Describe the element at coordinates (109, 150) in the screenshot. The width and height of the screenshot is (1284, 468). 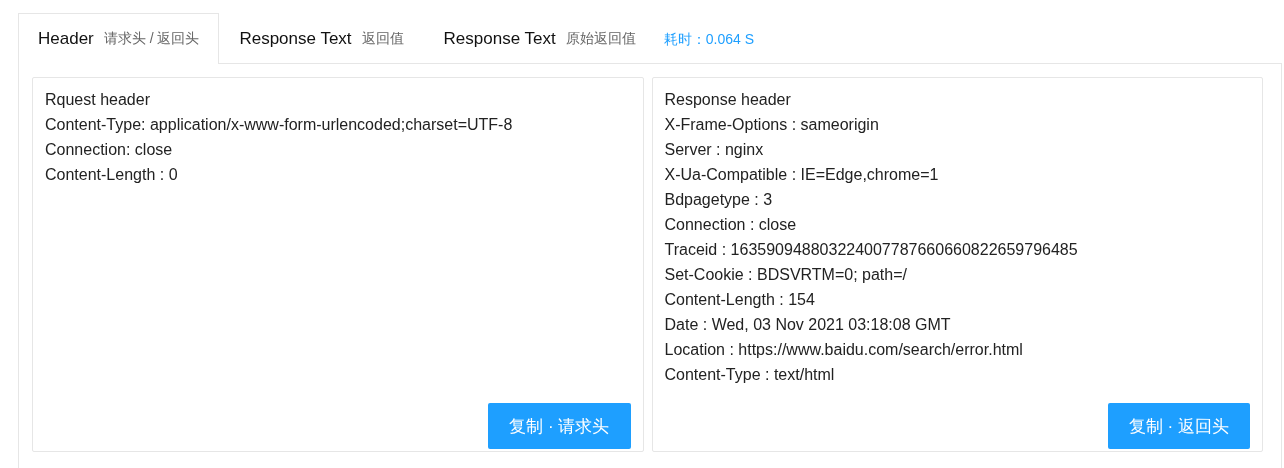
I see `header-line: Connection: close` at that location.